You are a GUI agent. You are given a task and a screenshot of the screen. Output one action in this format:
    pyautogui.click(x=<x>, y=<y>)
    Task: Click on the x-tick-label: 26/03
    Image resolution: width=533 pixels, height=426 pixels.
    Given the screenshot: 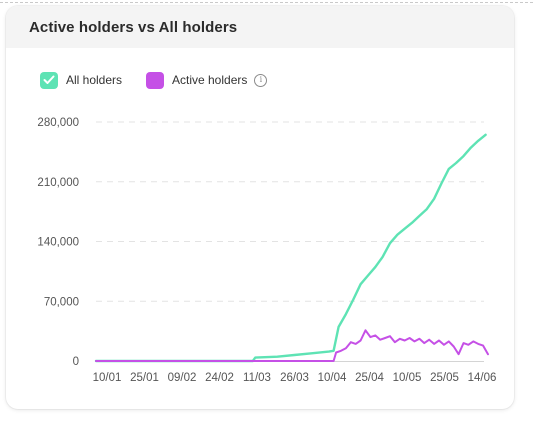 What is the action you would take?
    pyautogui.click(x=294, y=378)
    